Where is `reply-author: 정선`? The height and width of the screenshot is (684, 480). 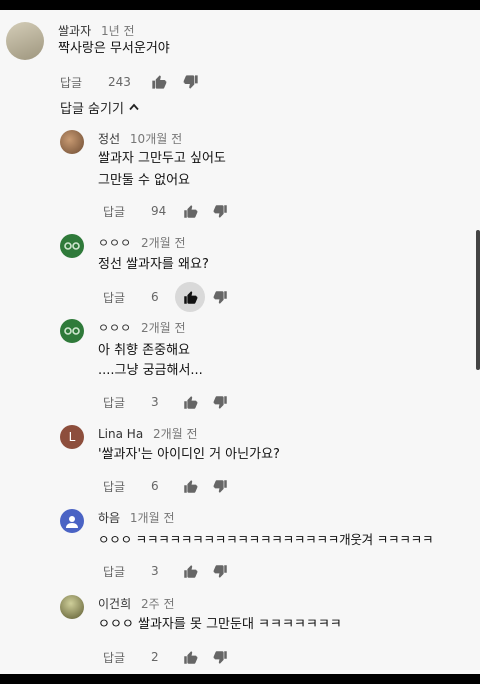 reply-author: 정선 is located at coordinates (109, 139).